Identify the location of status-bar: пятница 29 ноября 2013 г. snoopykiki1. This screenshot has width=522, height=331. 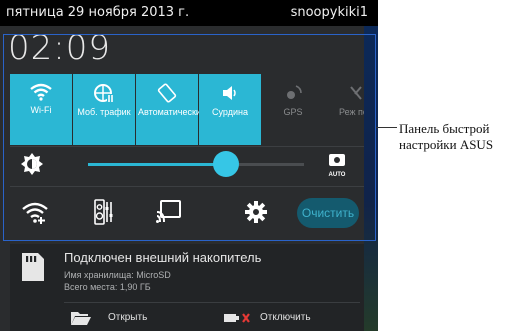
(189, 13).